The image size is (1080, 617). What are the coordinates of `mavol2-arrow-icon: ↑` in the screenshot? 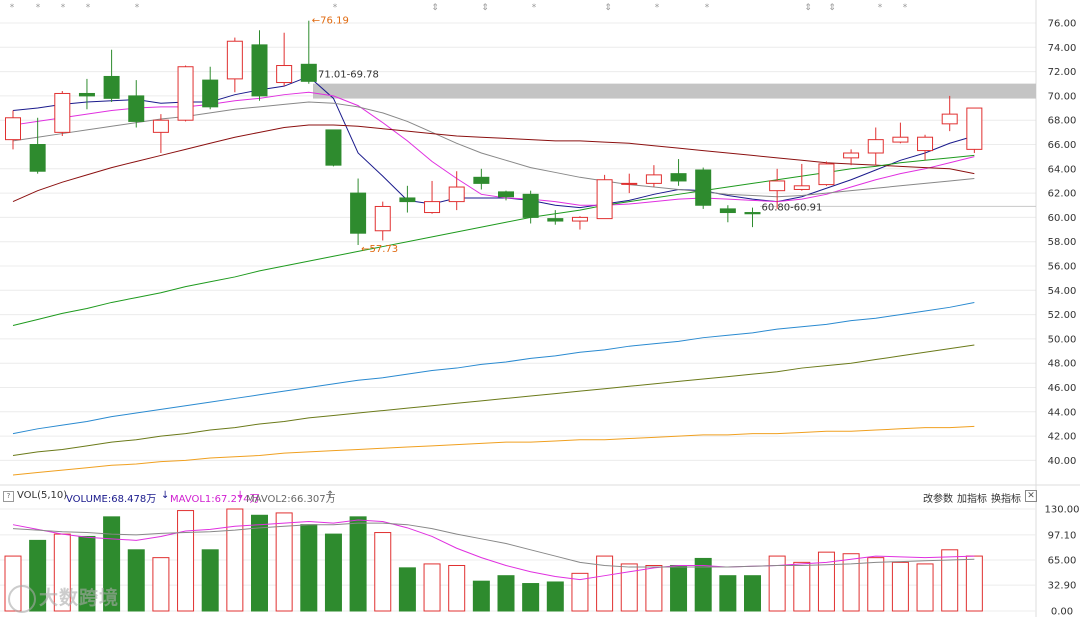 It's located at (330, 495).